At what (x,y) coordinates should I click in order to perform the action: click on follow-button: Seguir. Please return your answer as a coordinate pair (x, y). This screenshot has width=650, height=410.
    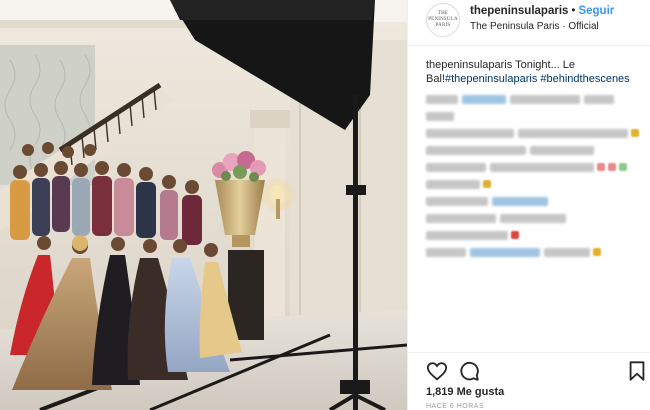
    Looking at the image, I should click on (596, 11).